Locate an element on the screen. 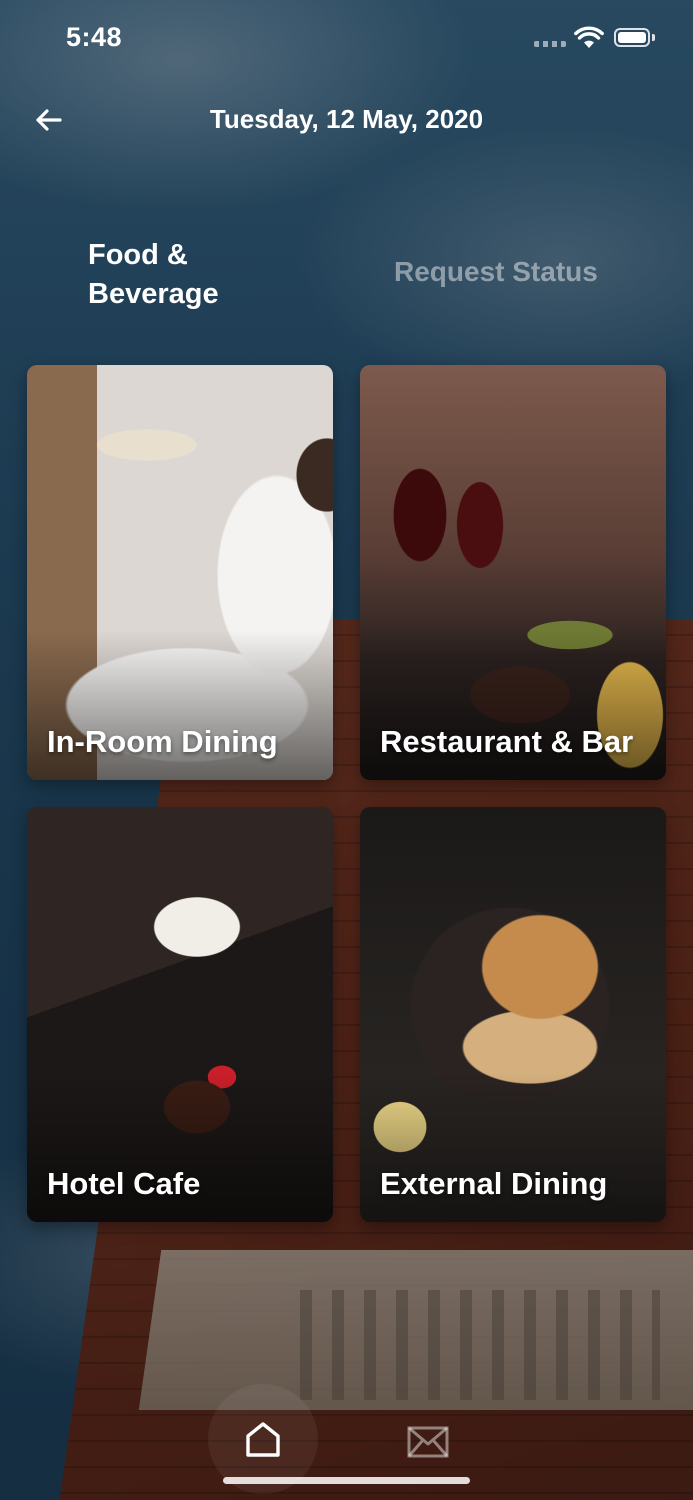 The height and width of the screenshot is (1500, 693). mail-tab-button is located at coordinates (428, 1442).